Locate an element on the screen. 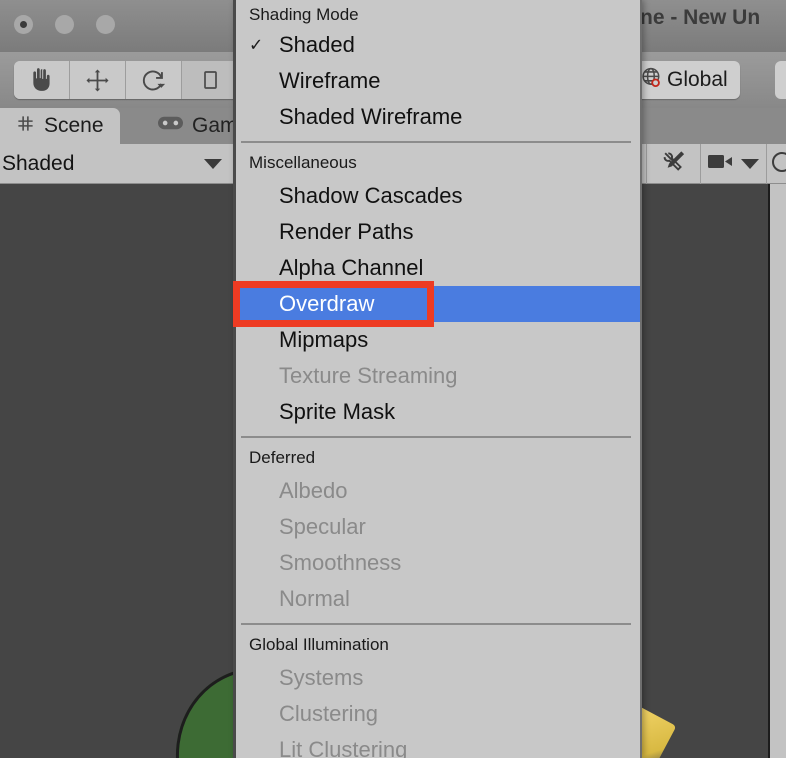 The width and height of the screenshot is (786, 758). window-title: ne - New Un is located at coordinates (700, 17).